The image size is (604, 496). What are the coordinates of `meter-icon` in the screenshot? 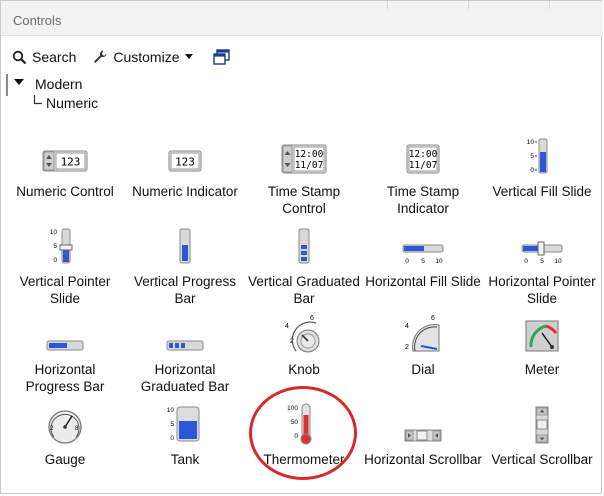 It's located at (542, 336).